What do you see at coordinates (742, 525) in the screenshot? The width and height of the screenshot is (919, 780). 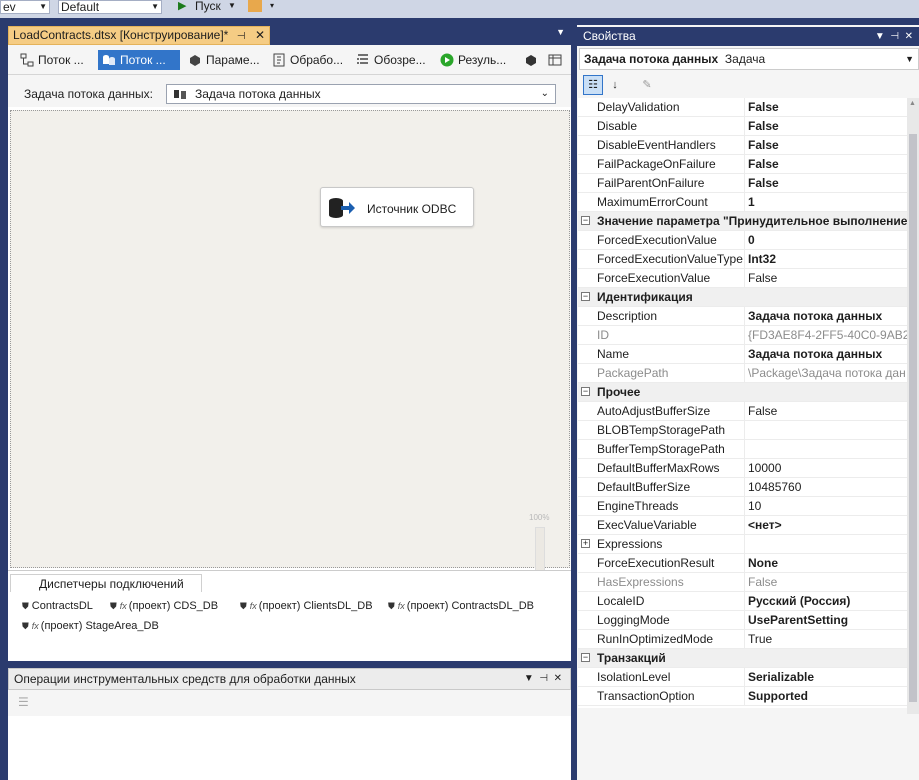 I see `property-row: ExecValueVariable <нет>` at bounding box center [742, 525].